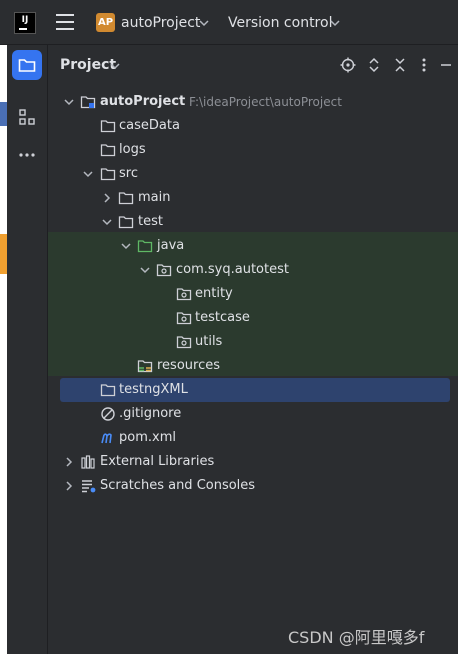 The image size is (458, 654). Describe the element at coordinates (255, 126) in the screenshot. I see `tree-item-casedata: caseData` at that location.